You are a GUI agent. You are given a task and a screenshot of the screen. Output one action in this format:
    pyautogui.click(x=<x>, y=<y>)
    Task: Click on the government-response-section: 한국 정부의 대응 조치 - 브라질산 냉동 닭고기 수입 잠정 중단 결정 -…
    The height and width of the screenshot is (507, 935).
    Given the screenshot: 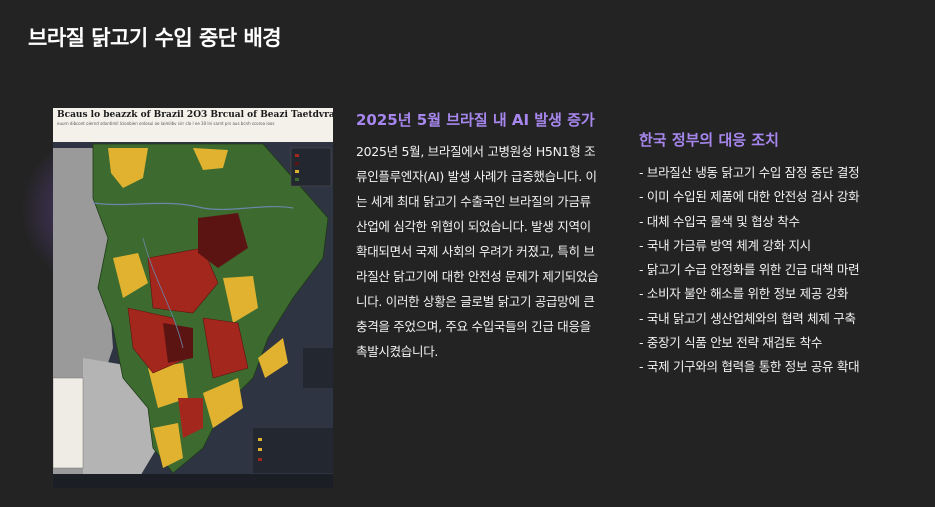 What is the action you would take?
    pyautogui.click(x=764, y=255)
    